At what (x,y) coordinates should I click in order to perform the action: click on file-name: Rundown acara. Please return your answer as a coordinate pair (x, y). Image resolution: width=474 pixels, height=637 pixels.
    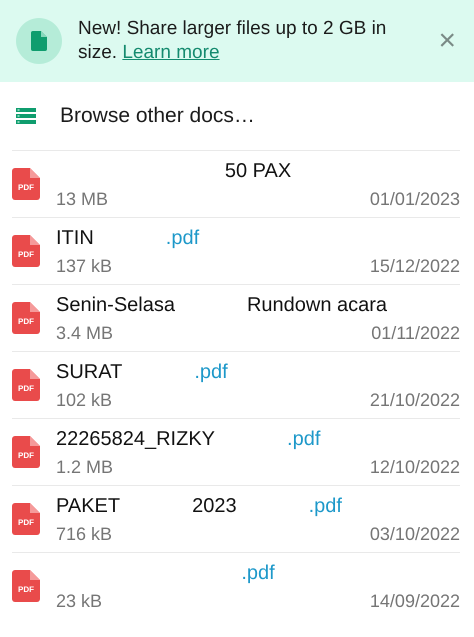
    Looking at the image, I should click on (317, 305).